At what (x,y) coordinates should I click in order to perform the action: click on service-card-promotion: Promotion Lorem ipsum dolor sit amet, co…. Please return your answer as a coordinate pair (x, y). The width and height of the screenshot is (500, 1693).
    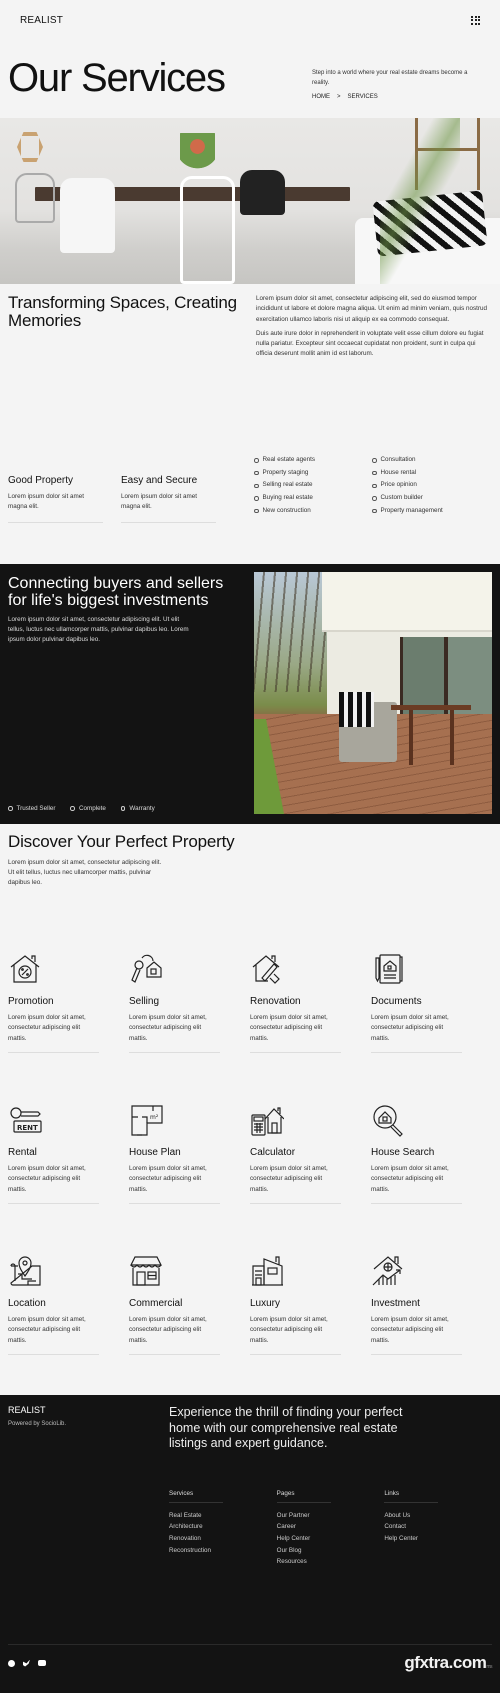
    Looking at the image, I should click on (68, 1017).